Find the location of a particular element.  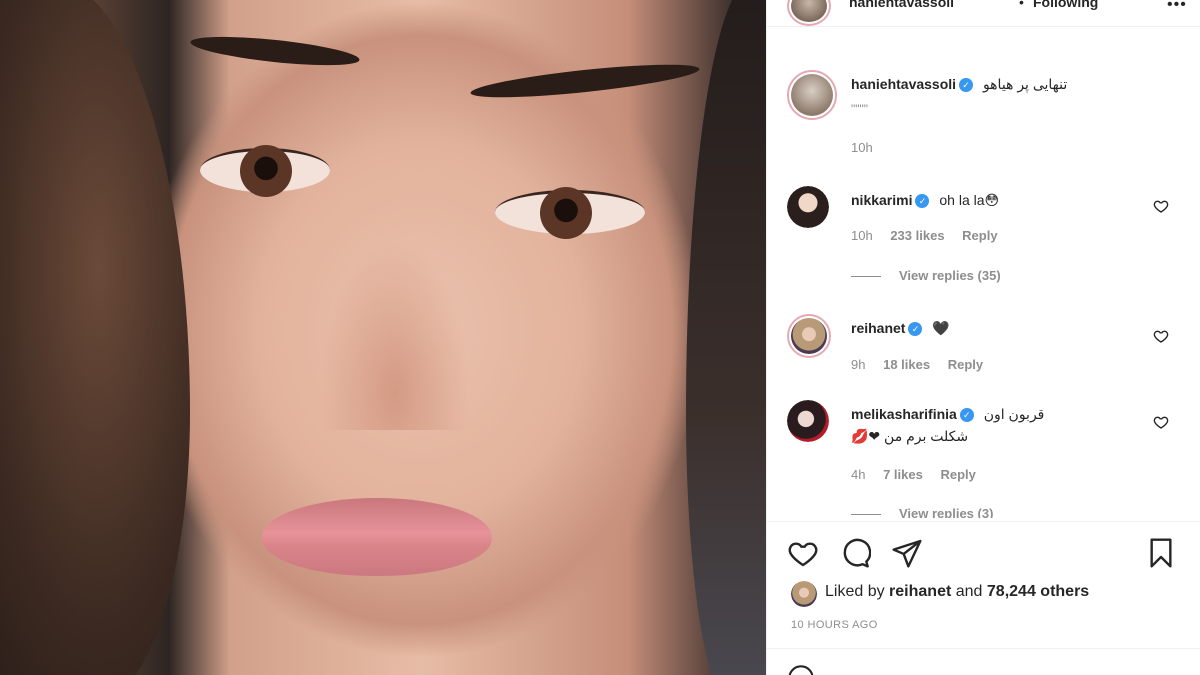

comment-username: melikasharifinia is located at coordinates (904, 414).